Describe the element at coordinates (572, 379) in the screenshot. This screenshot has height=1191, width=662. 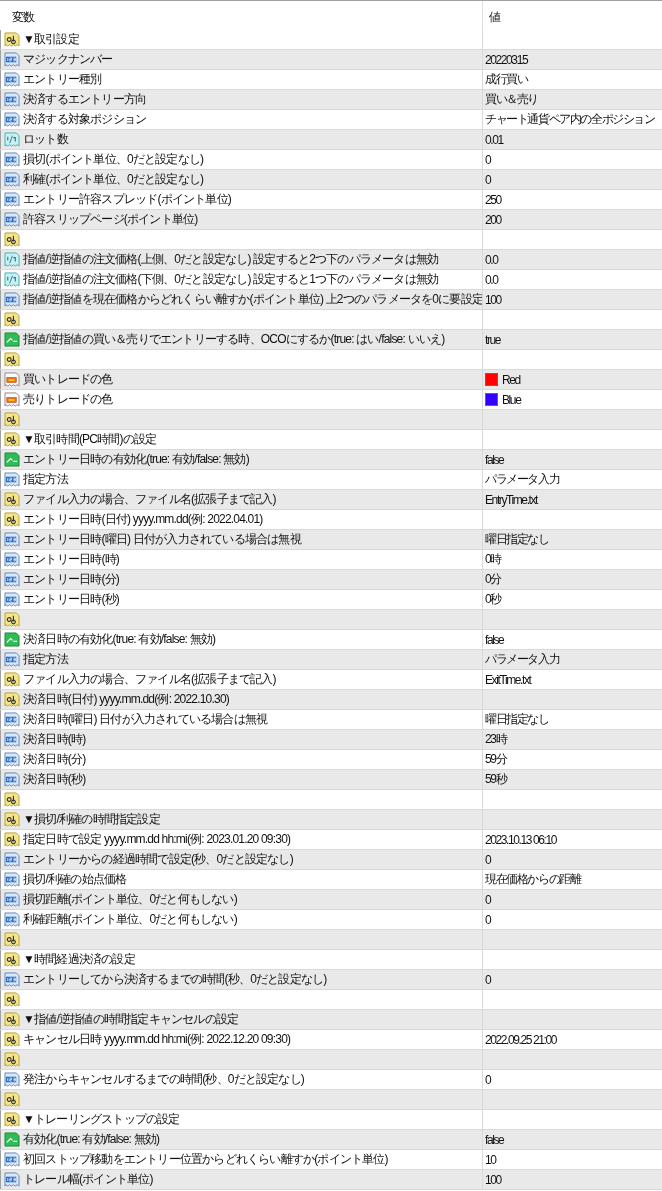
I see `parameter-value-cell: Red` at that location.